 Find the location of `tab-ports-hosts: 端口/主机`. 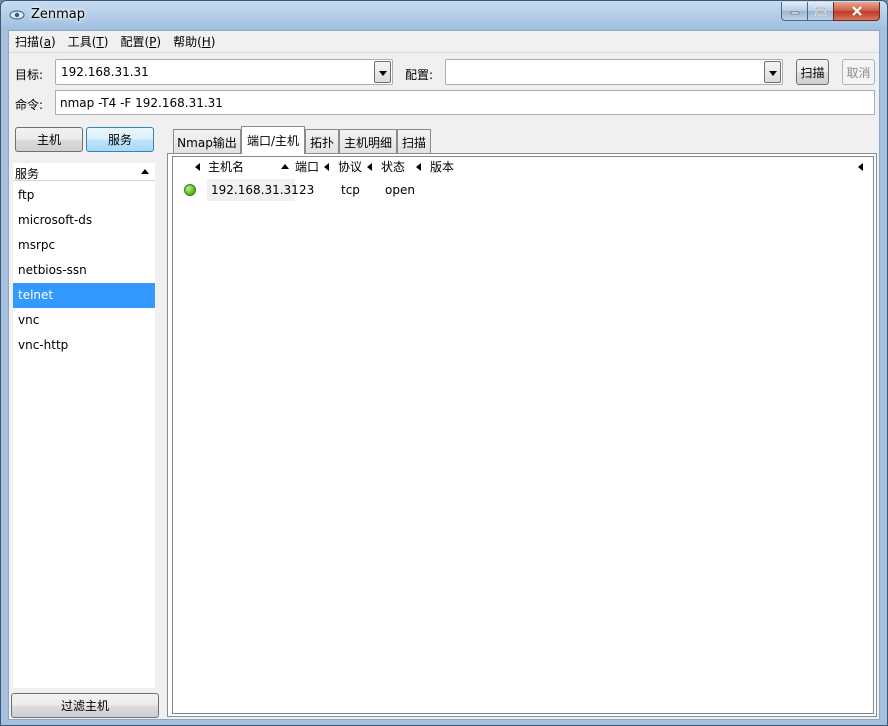

tab-ports-hosts: 端口/主机 is located at coordinates (273, 140).